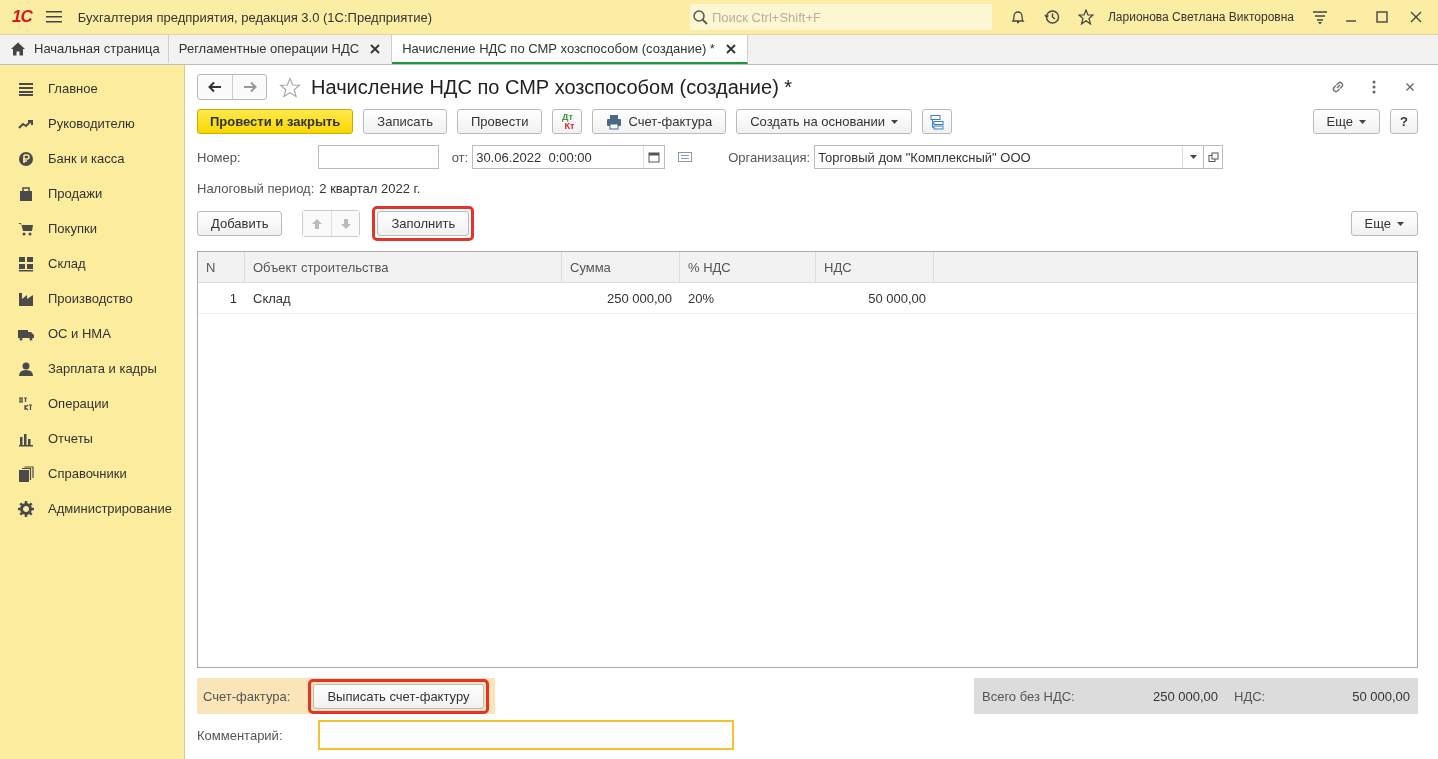 The height and width of the screenshot is (759, 1438). What do you see at coordinates (254, 17) in the screenshot?
I see `app-title: Бухгалтерия предприятия, редакция 3.0 (1С:Предприятие)` at bounding box center [254, 17].